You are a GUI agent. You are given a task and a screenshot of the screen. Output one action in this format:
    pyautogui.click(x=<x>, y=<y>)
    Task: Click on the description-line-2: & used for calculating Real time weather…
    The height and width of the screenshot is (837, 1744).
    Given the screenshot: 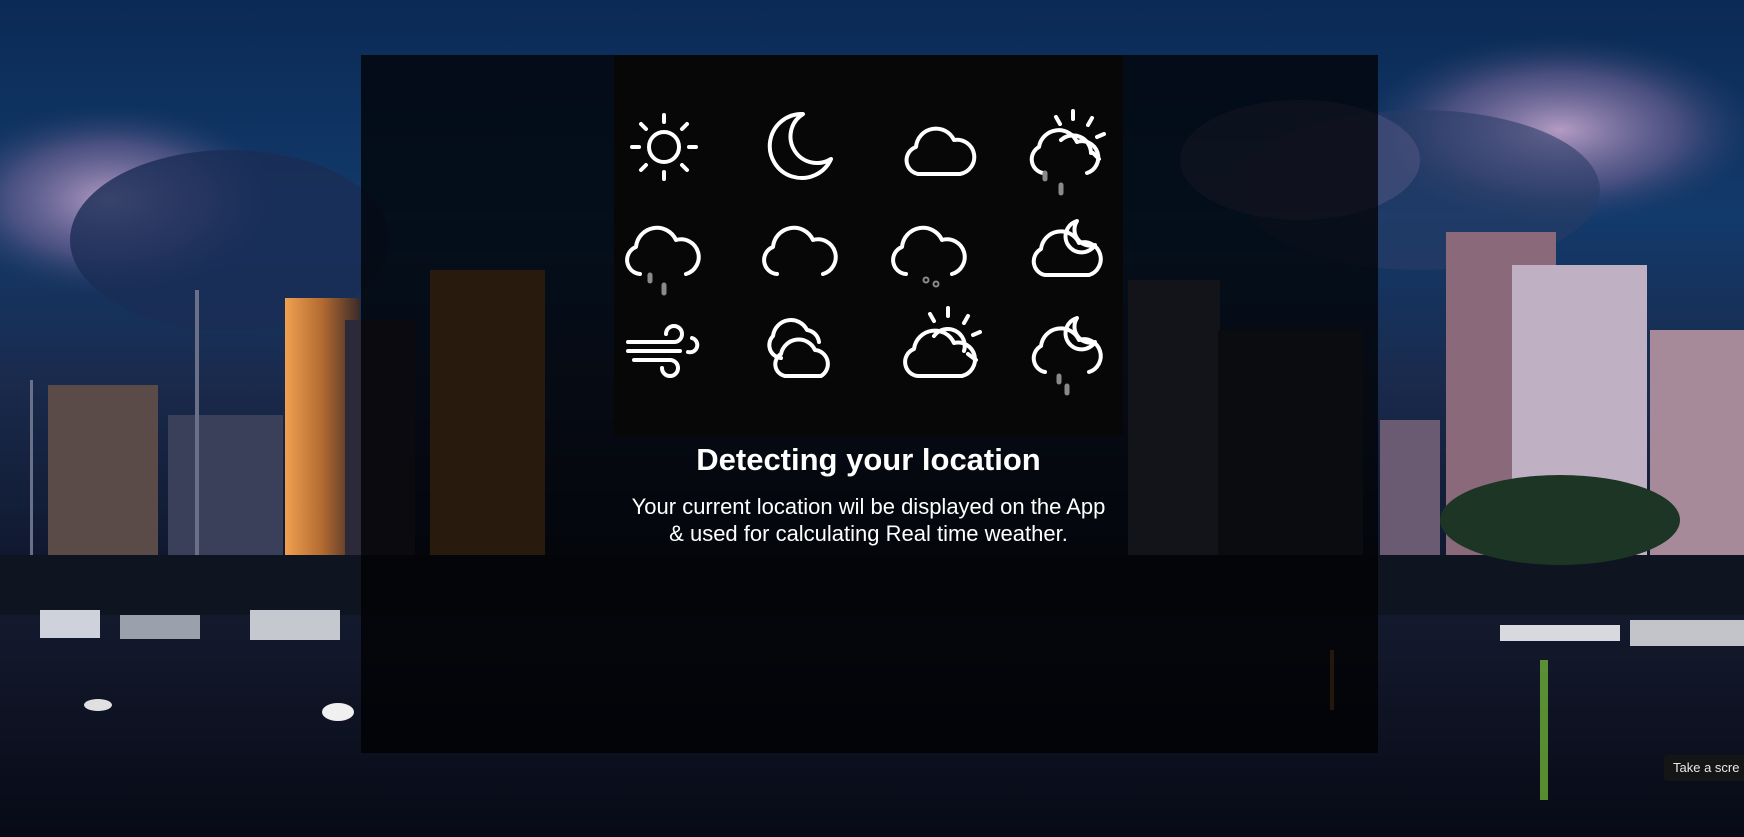 What is the action you would take?
    pyautogui.click(x=868, y=533)
    